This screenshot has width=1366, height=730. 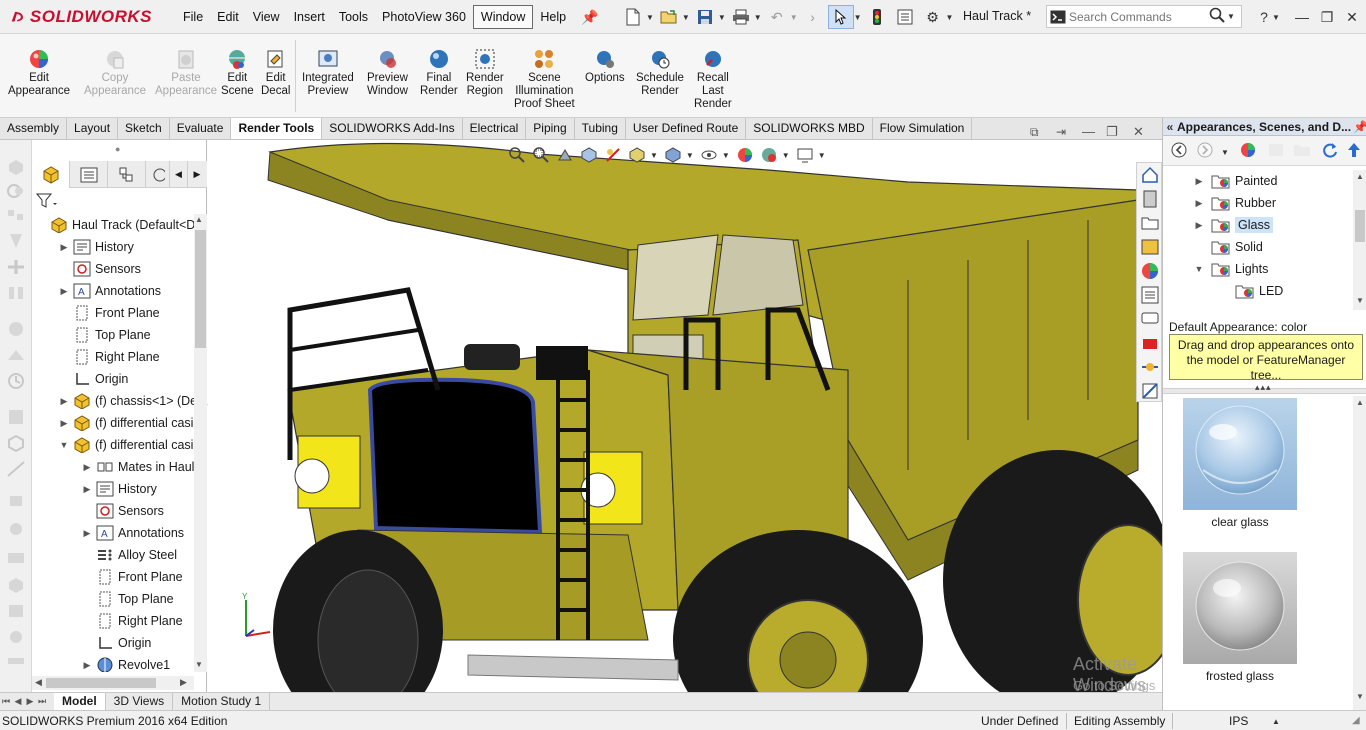 I want to click on tabs-scroll-left-icon: ◀, so click(x=179, y=174).